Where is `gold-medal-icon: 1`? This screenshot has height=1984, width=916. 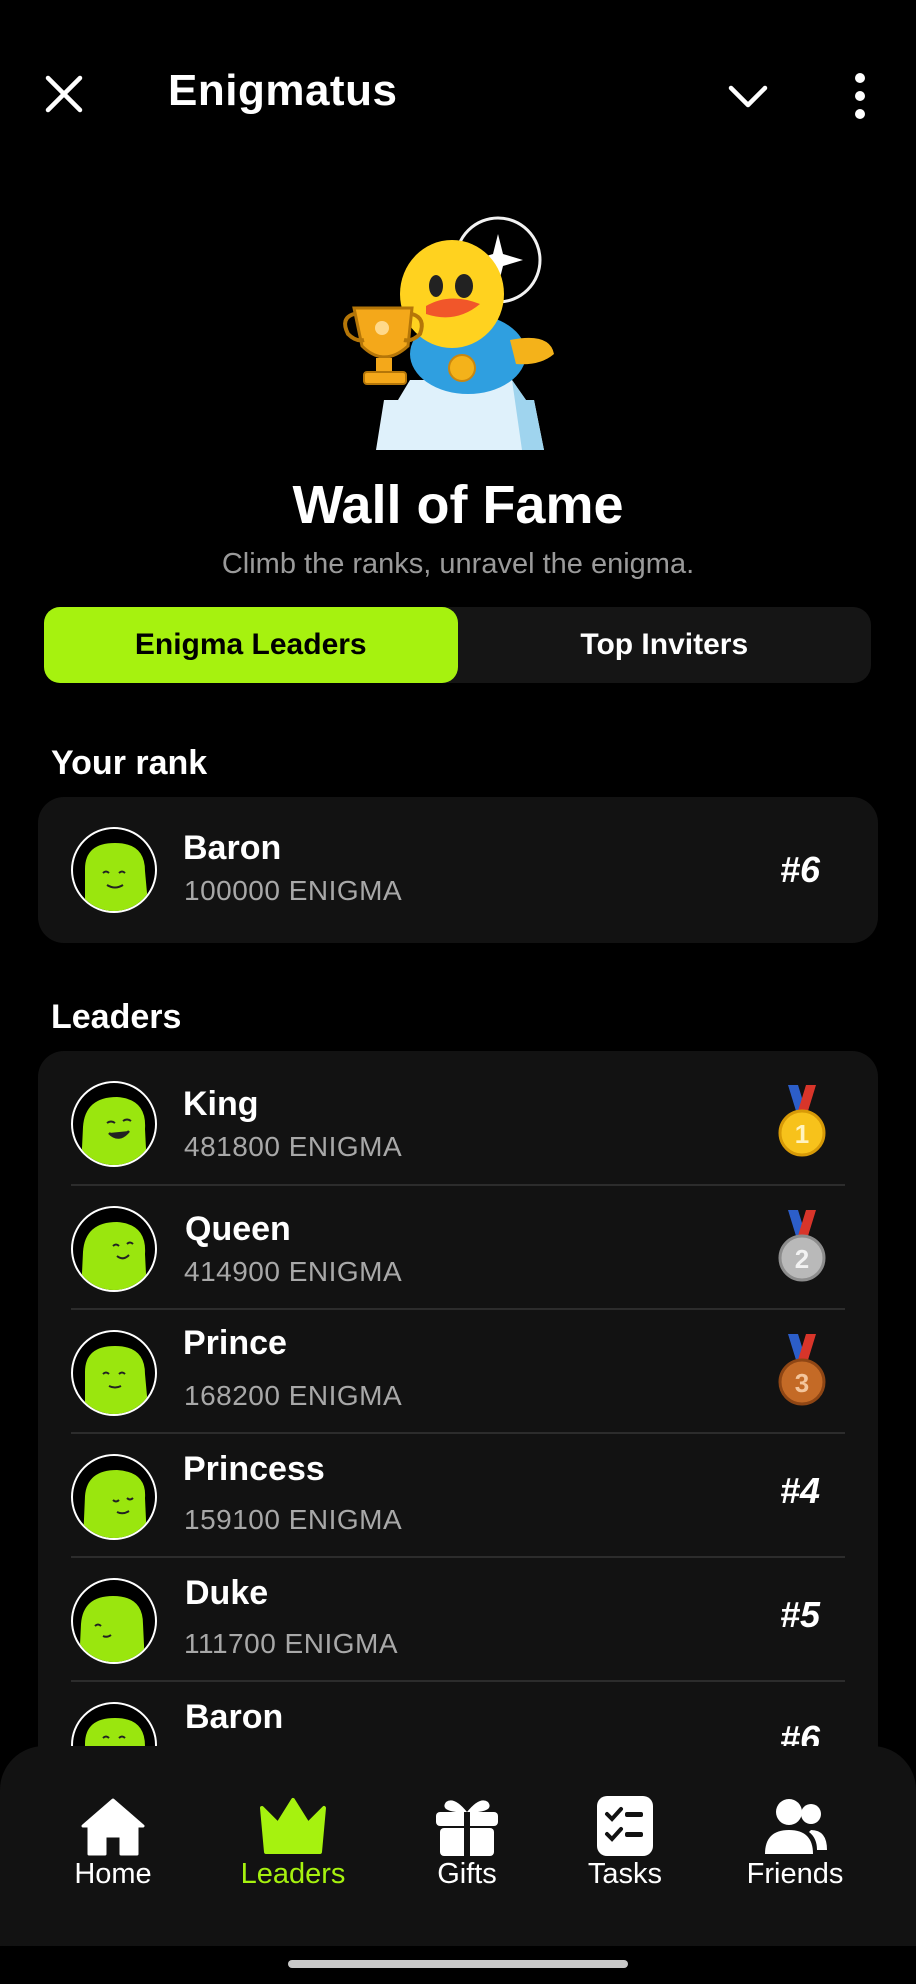 gold-medal-icon: 1 is located at coordinates (802, 1121).